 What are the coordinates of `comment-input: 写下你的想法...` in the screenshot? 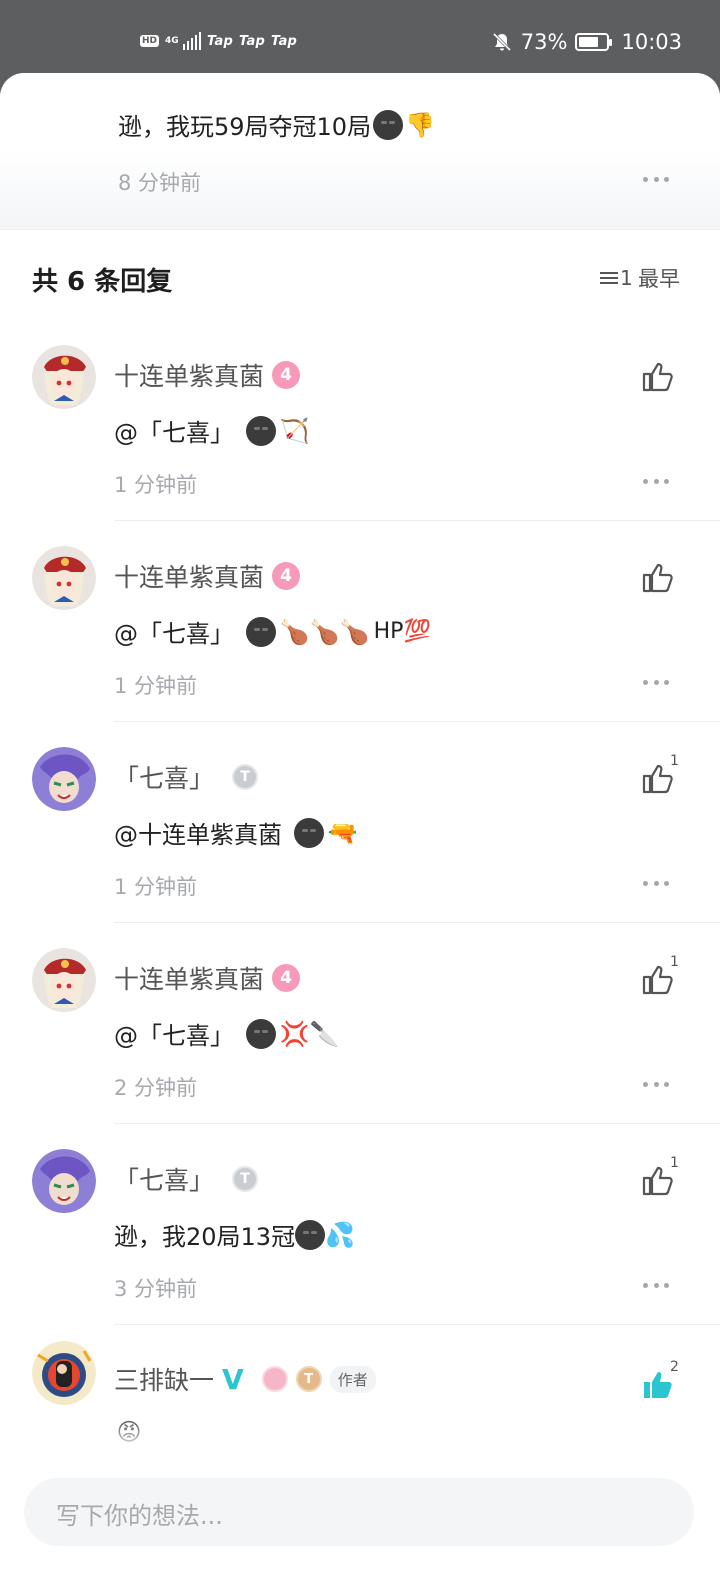 It's located at (359, 1512).